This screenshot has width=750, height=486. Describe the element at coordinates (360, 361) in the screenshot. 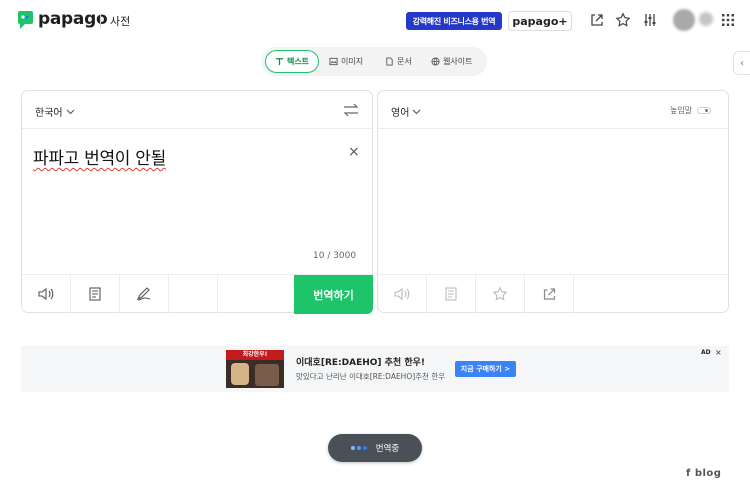

I see `ad-title: 이대호[RE:DAEHO] 추천 한우!` at that location.